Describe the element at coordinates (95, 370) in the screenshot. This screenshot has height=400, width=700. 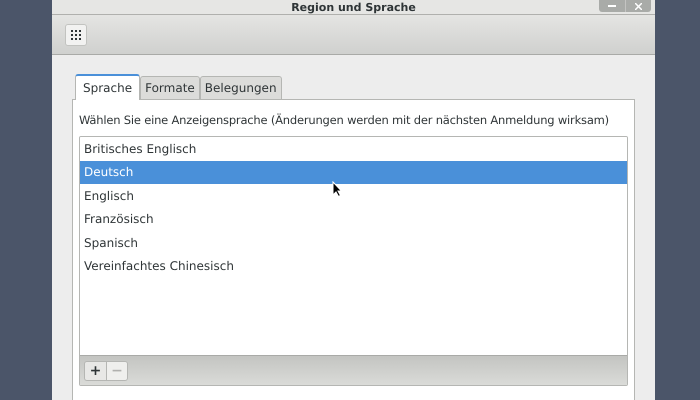
I see `add-button: +` at that location.